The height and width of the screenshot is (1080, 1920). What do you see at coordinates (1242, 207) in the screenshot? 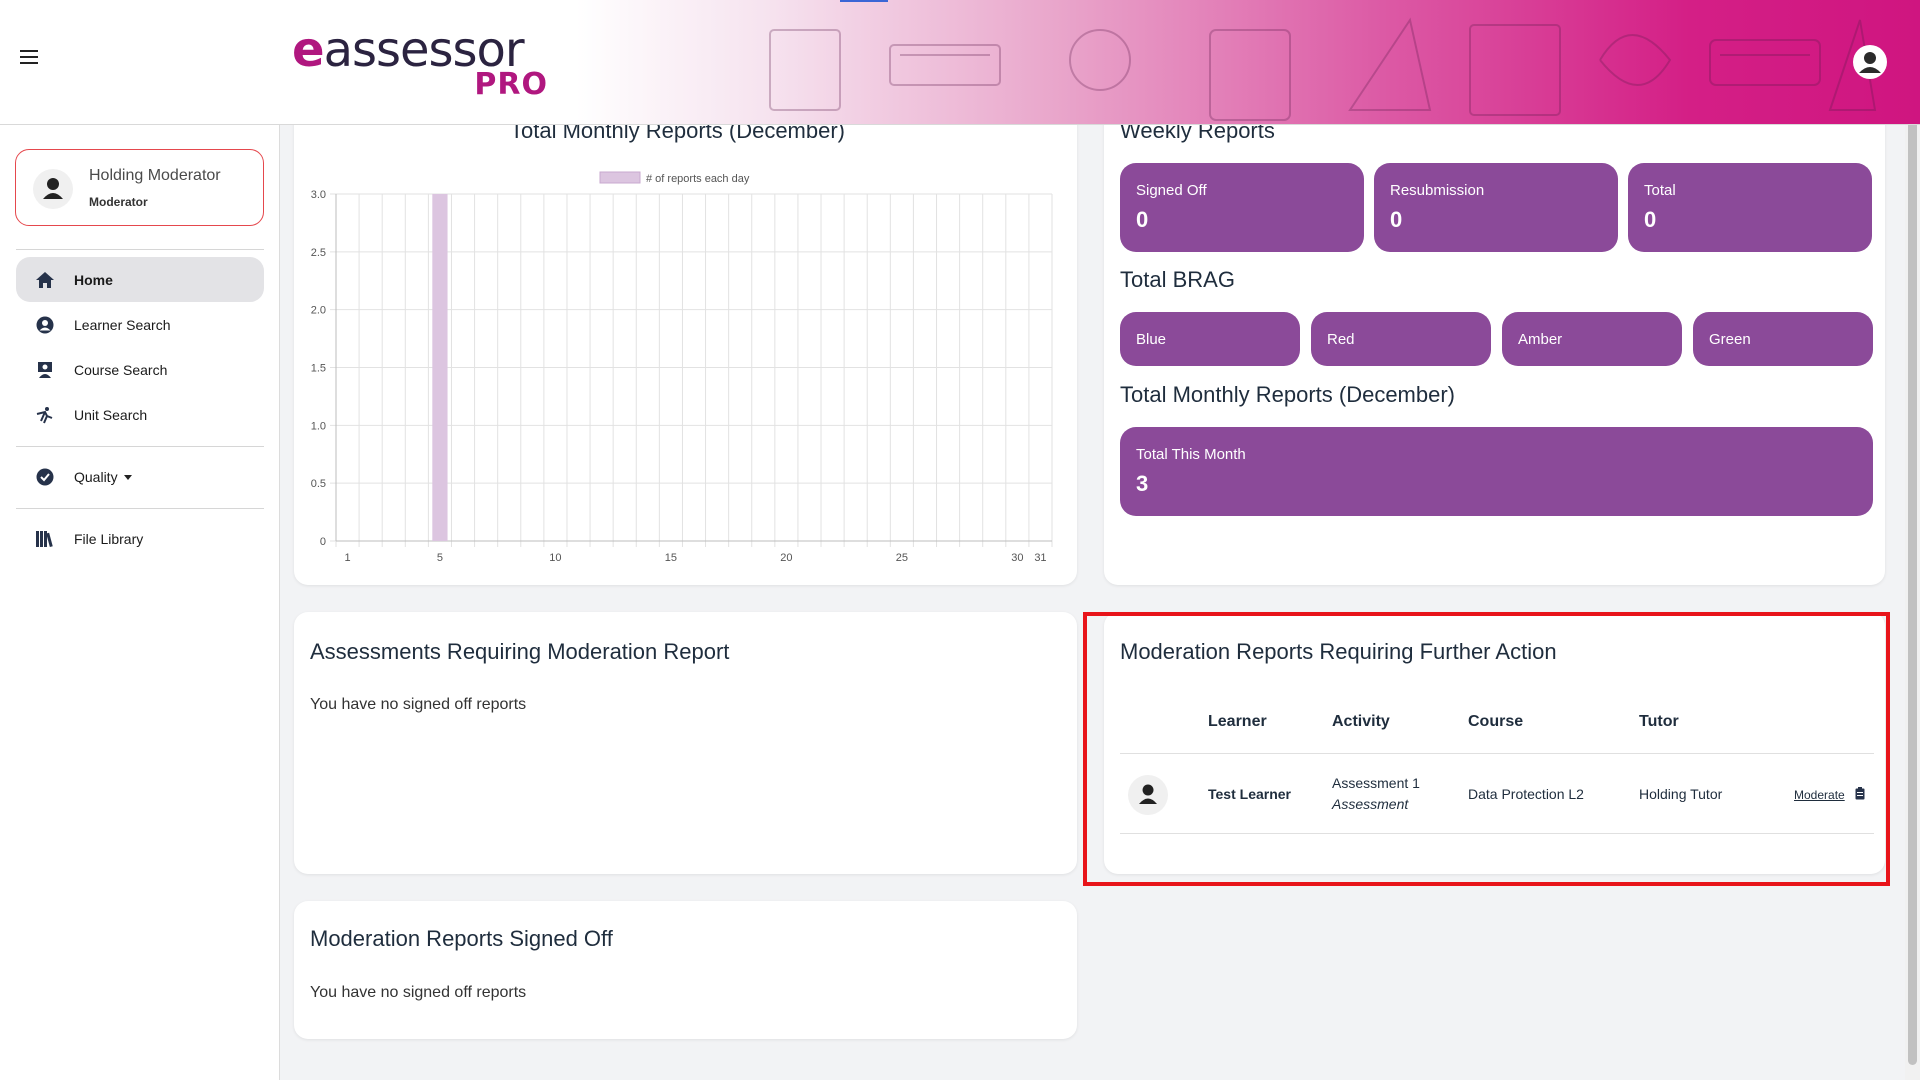
I see `signed-off-tile: Signed Off 0` at bounding box center [1242, 207].